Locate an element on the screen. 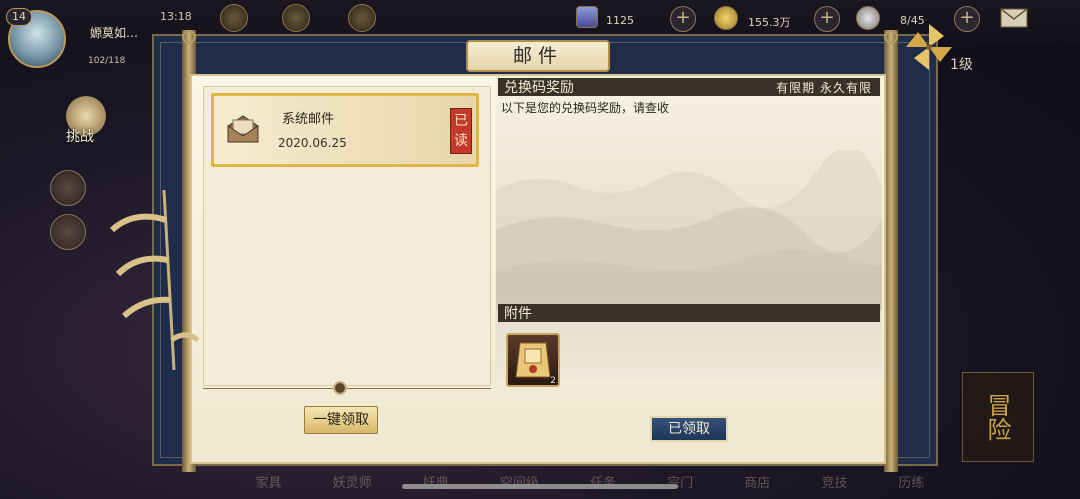 The image size is (1080, 499). envelope-icon is located at coordinates (243, 129).